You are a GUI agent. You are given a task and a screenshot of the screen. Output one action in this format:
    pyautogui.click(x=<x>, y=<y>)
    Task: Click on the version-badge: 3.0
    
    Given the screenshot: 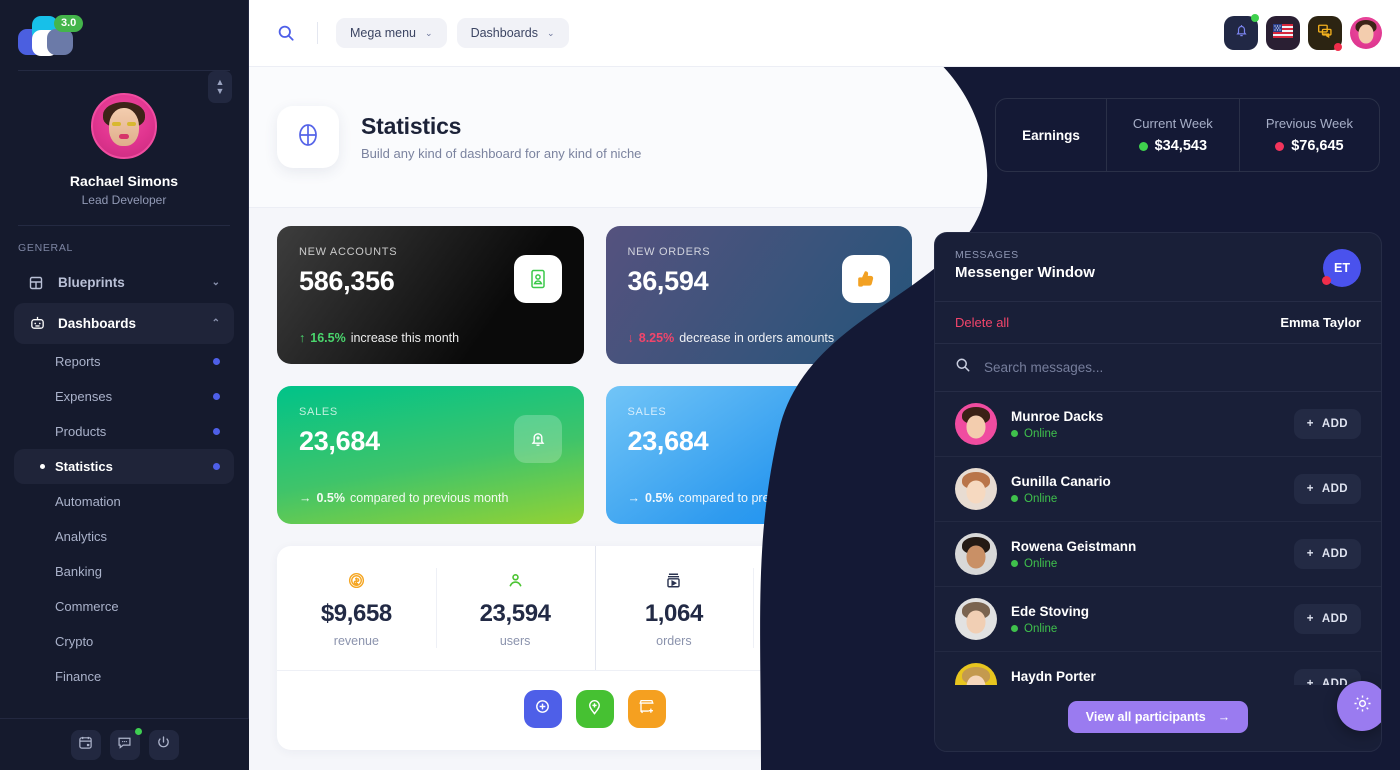 What is the action you would take?
    pyautogui.click(x=69, y=23)
    